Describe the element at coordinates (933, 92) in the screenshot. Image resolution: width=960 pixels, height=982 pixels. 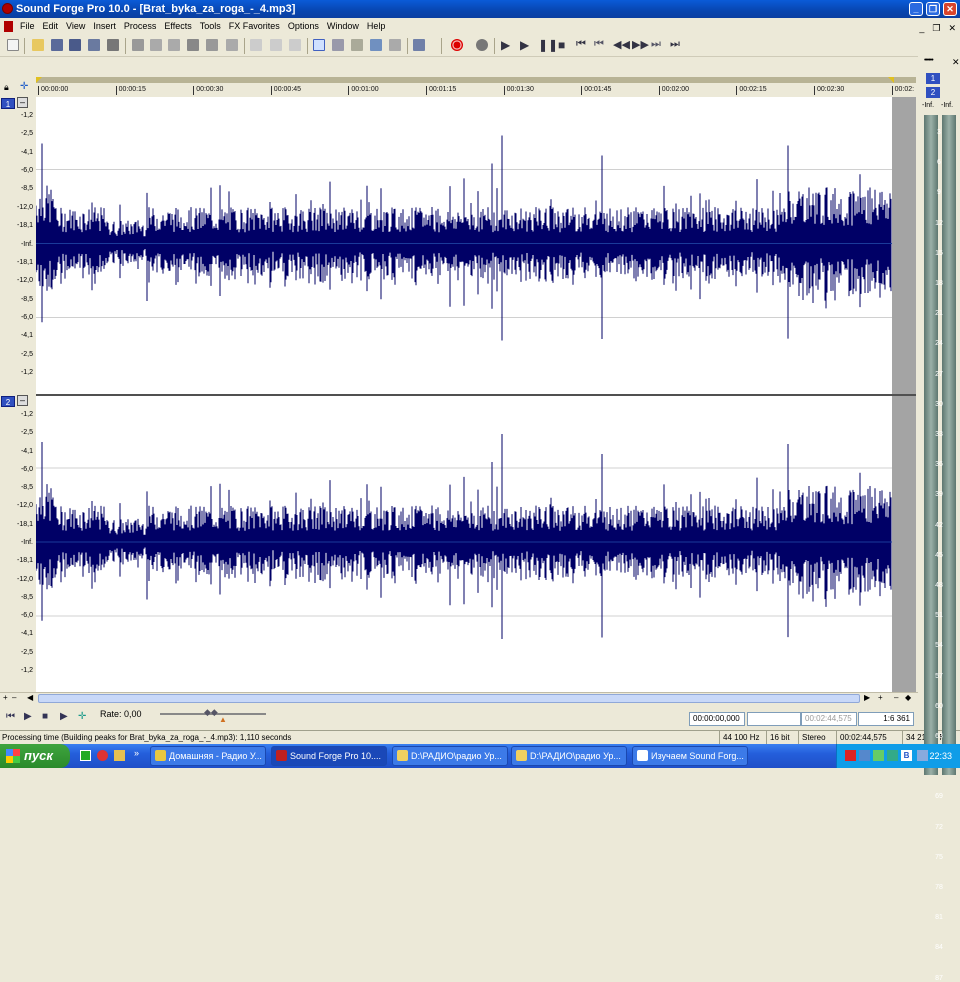
I see `meter-channel-2-button: 2` at that location.